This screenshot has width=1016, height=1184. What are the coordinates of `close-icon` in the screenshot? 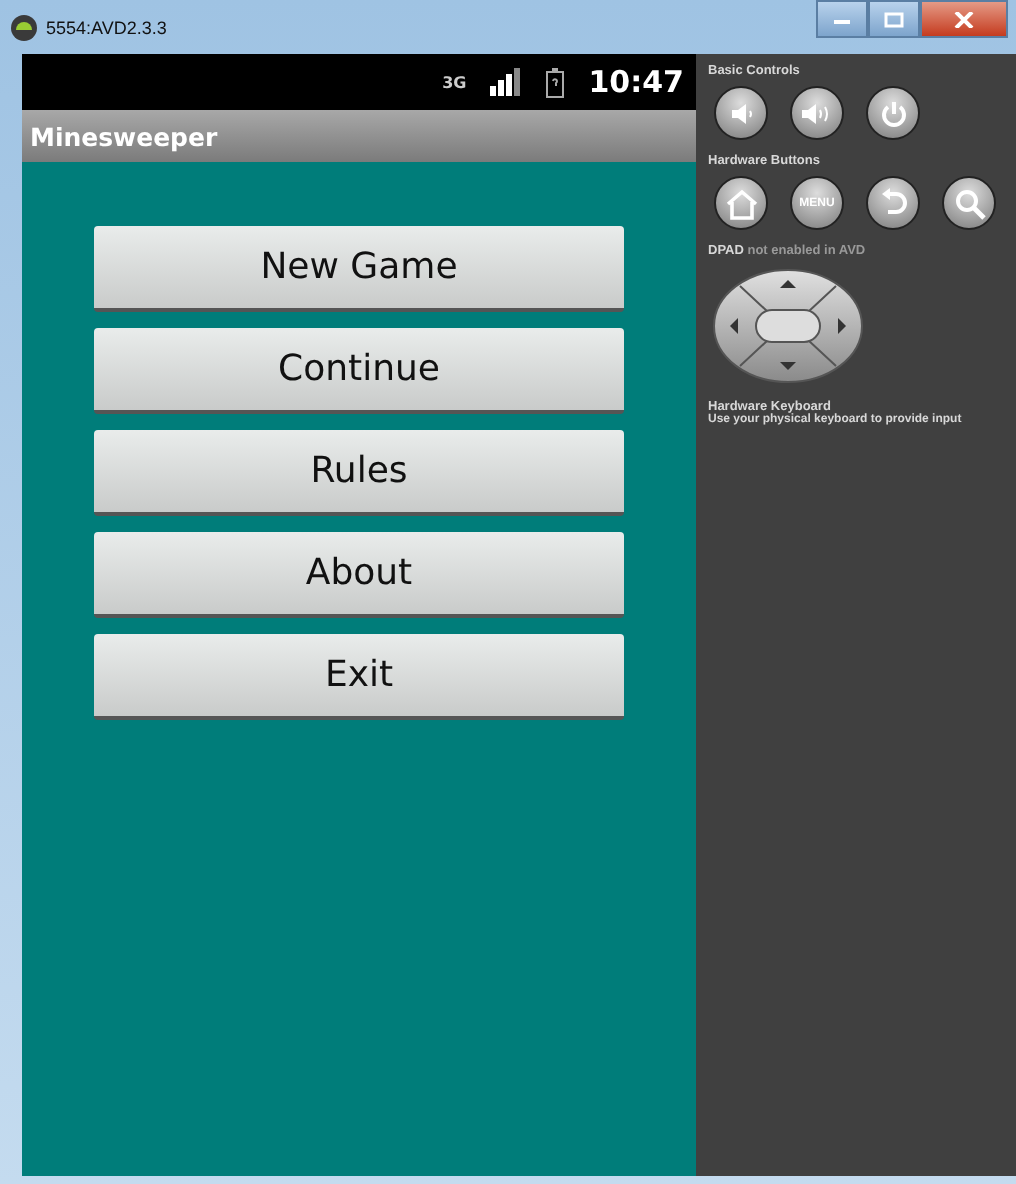 It's located at (964, 19).